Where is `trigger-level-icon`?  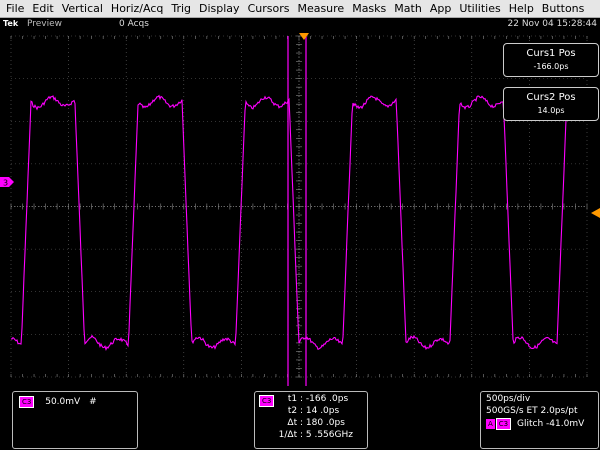 trigger-level-icon is located at coordinates (595, 213).